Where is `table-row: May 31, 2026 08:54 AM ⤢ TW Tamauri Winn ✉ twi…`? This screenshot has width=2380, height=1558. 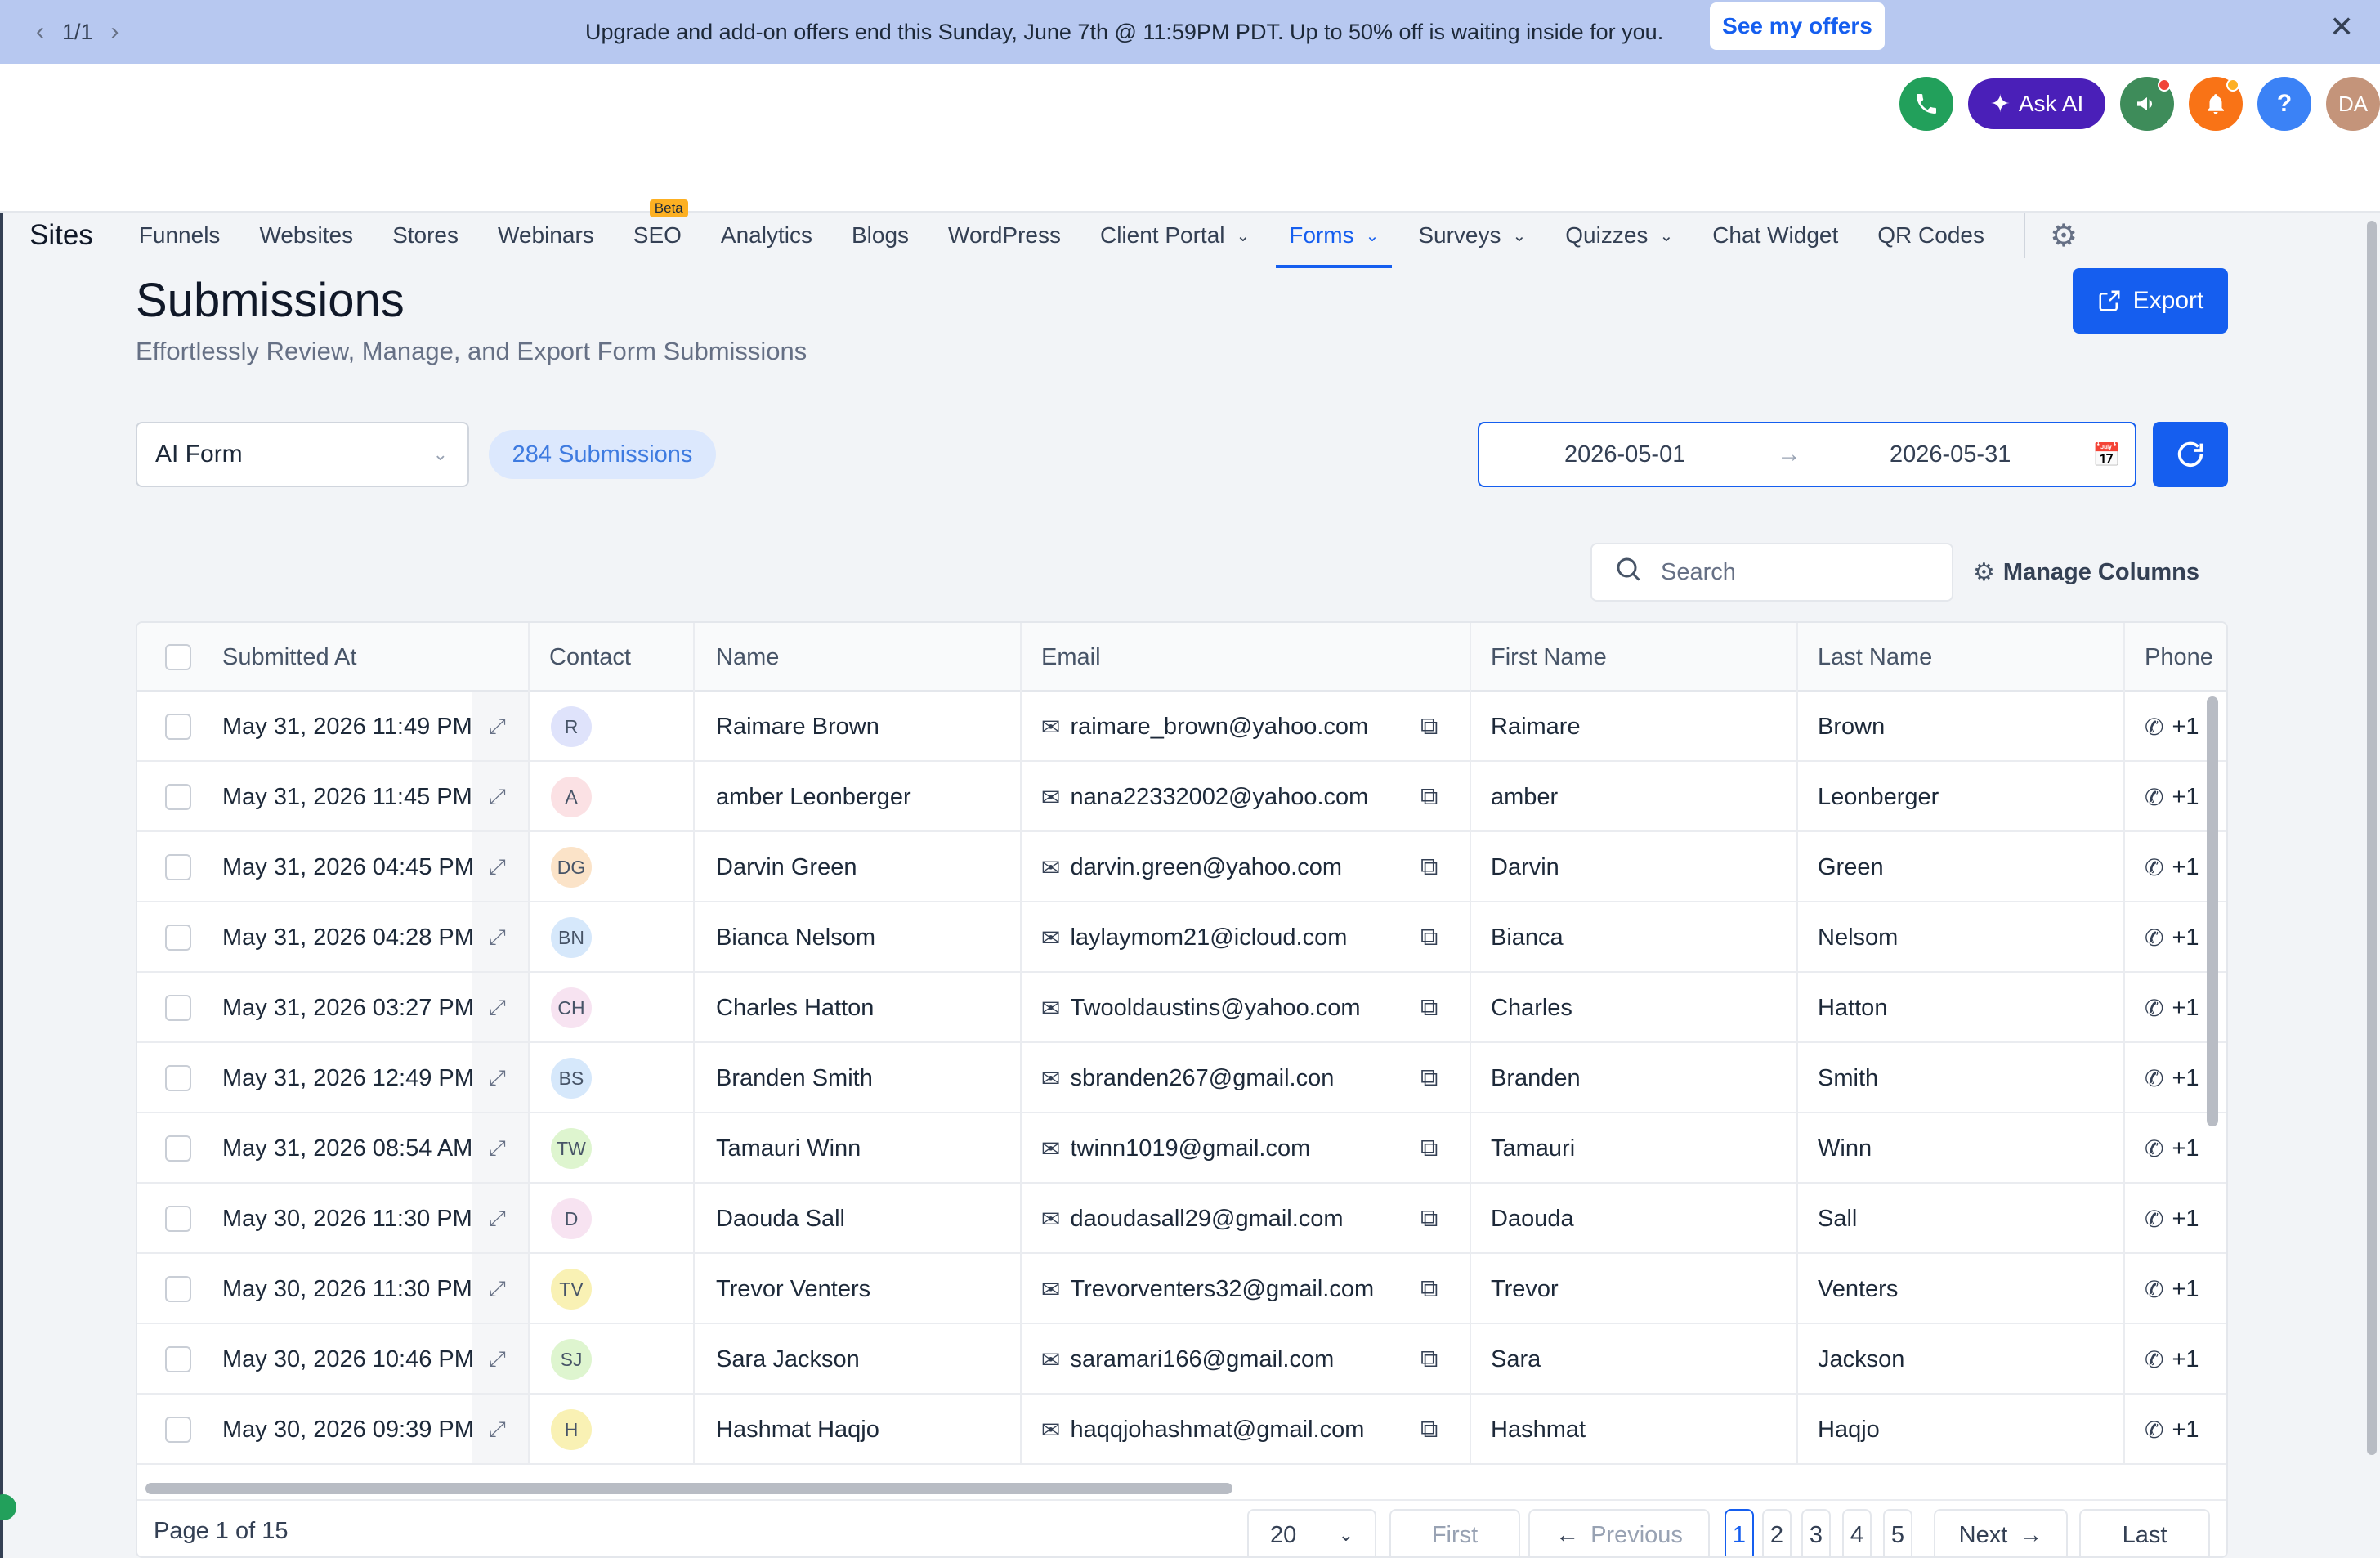
table-row: May 31, 2026 08:54 AM ⤢ TW Tamauri Winn ✉ twi… is located at coordinates (1181, 1148).